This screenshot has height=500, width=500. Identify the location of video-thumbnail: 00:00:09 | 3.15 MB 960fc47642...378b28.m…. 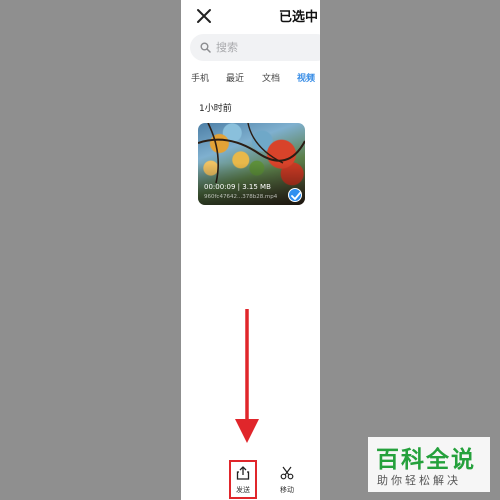
(251, 164).